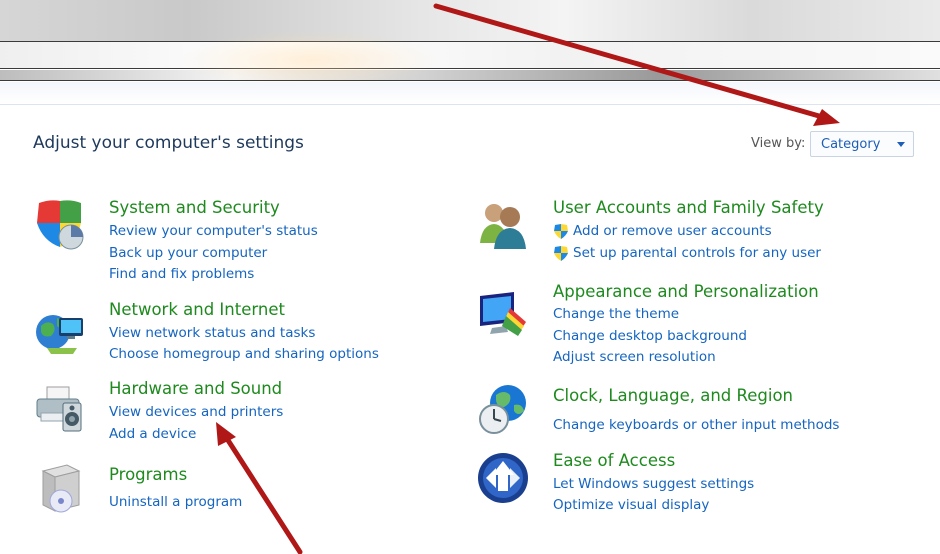 The image size is (940, 554). What do you see at coordinates (631, 62) in the screenshot?
I see `annotation-arrow-top` at bounding box center [631, 62].